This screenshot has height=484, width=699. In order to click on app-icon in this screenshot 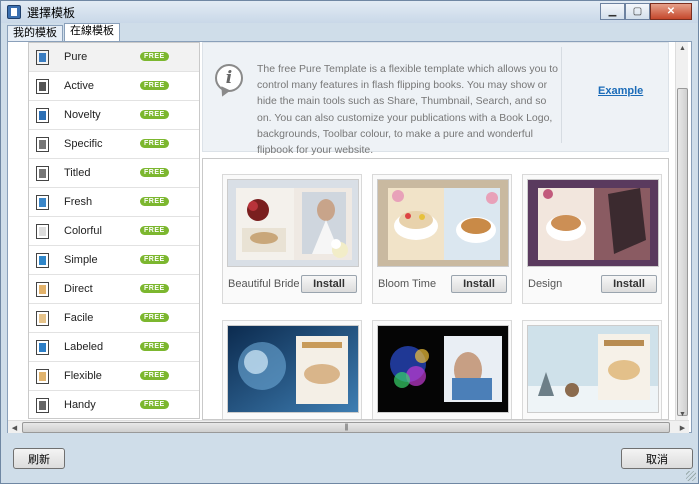, I will do `click(14, 12)`.